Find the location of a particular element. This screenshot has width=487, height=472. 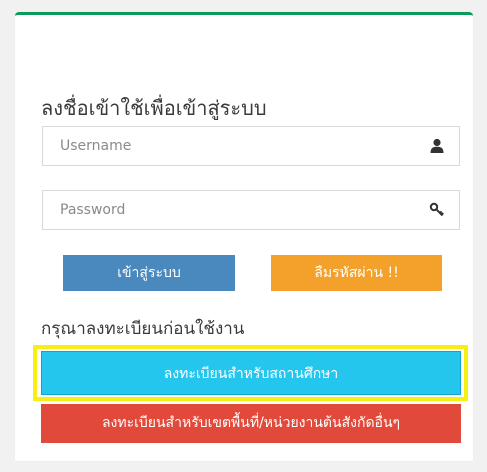

key-icon is located at coordinates (437, 210).